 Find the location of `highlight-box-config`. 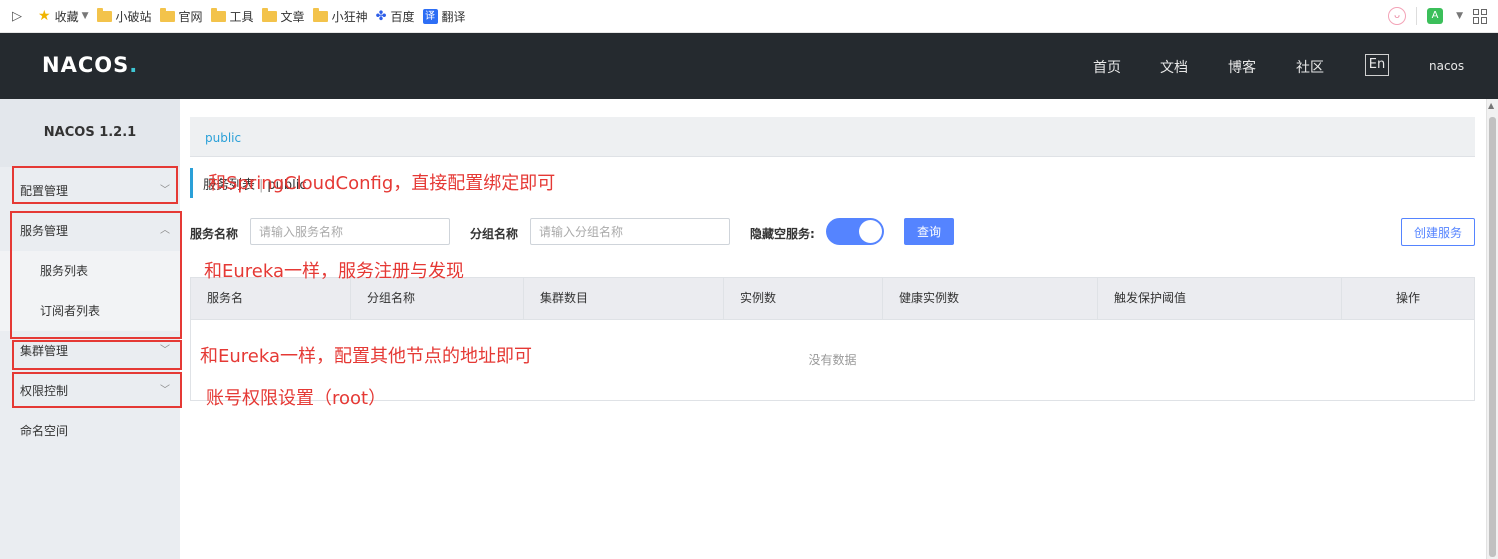

highlight-box-config is located at coordinates (95, 185).